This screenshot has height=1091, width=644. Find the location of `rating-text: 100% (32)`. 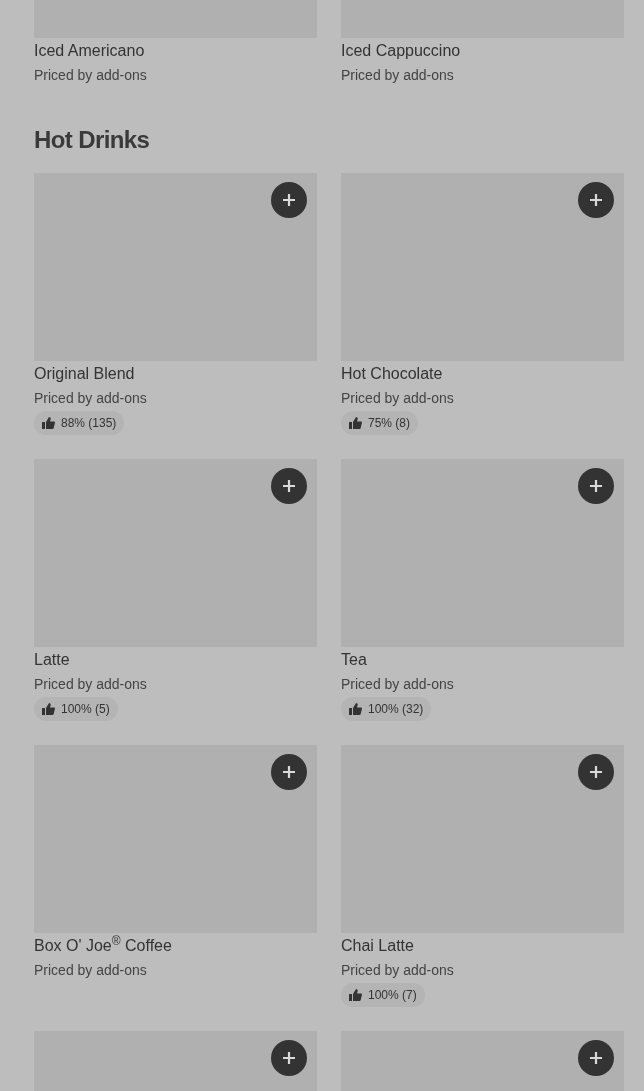

rating-text: 100% (32) is located at coordinates (396, 709).